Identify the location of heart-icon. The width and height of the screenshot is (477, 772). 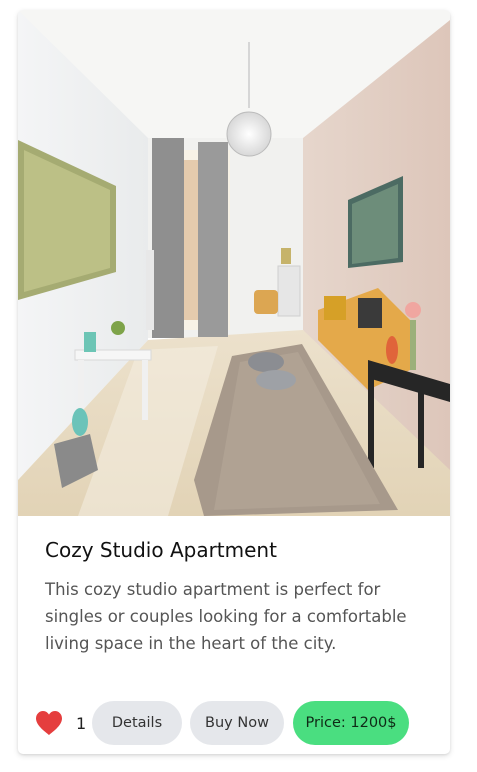
(49, 723).